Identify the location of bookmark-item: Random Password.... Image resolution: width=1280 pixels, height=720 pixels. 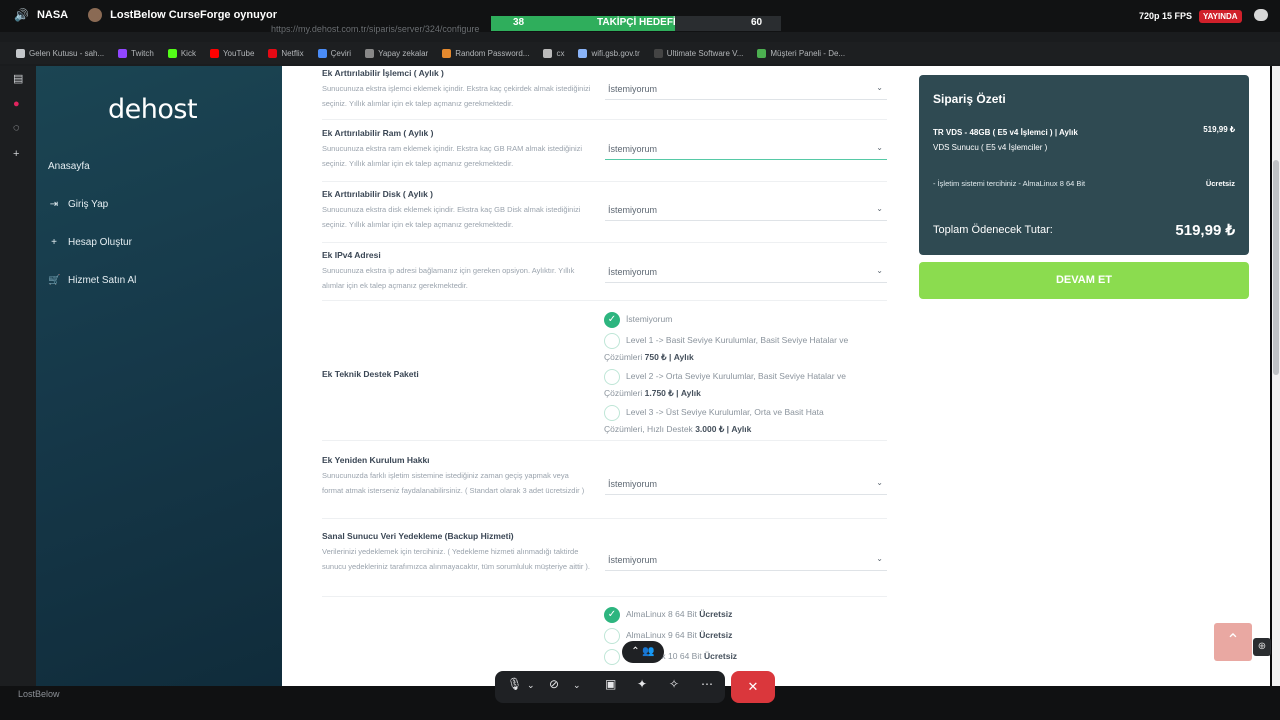
(485, 53).